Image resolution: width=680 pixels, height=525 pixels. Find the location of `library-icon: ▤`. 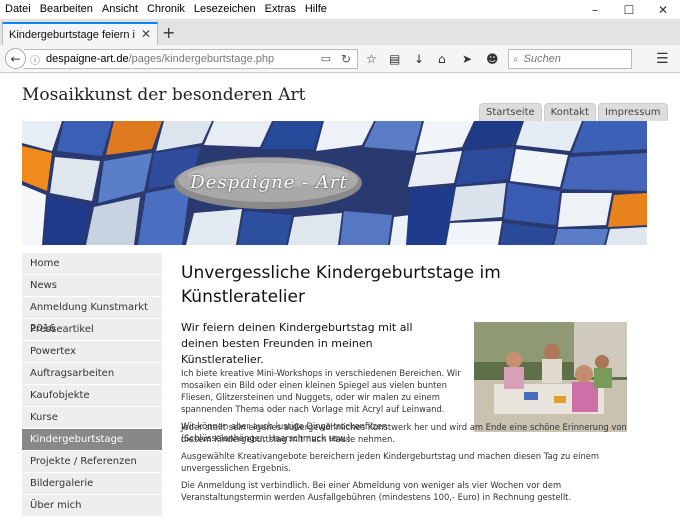

library-icon: ▤ is located at coordinates (394, 59).